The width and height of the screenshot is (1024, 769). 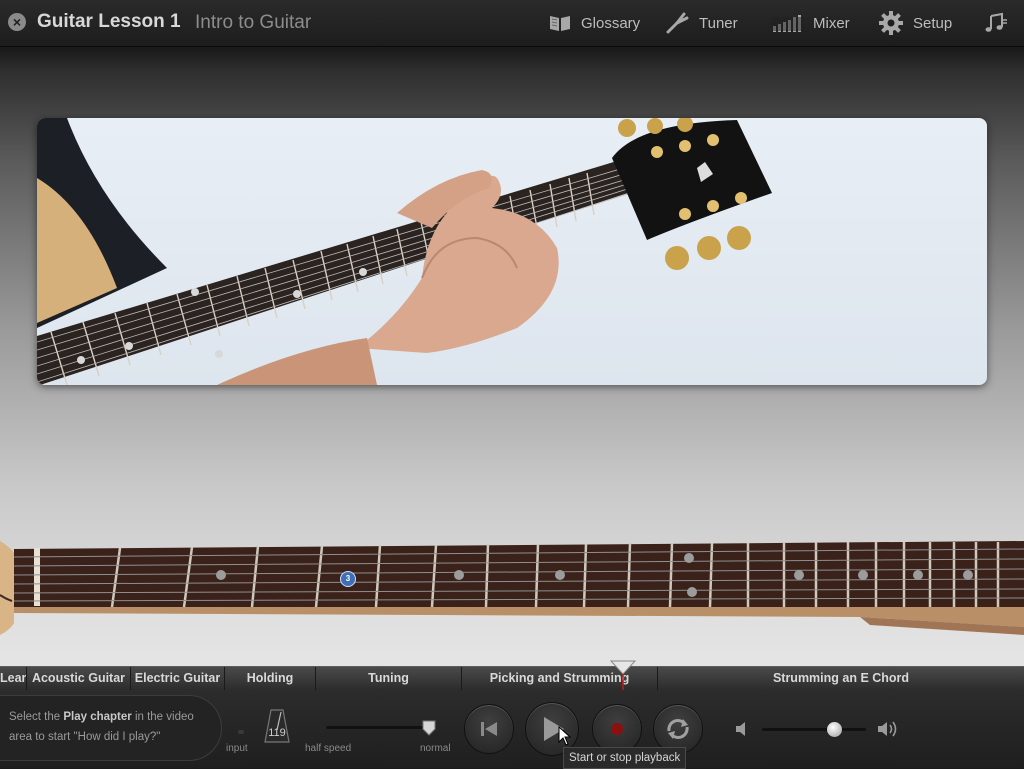 I want to click on tuning-fork-icon, so click(x=677, y=23).